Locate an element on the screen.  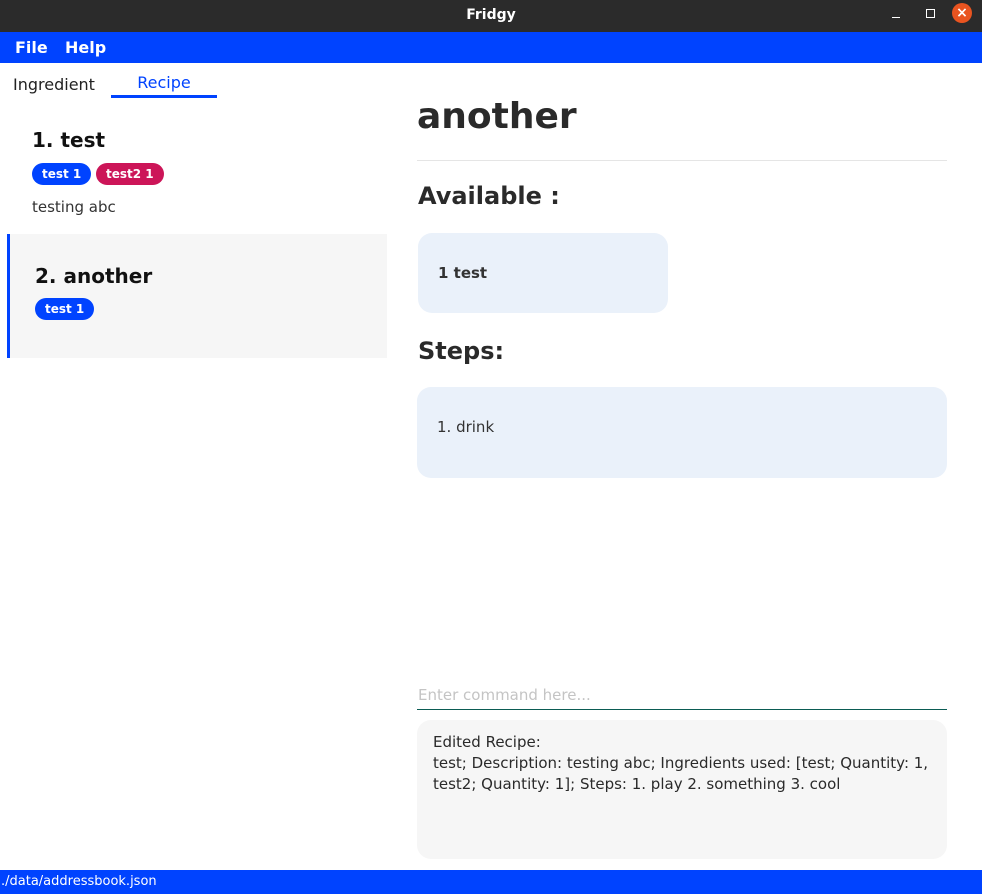
step-item: 1. drink is located at coordinates (466, 427).